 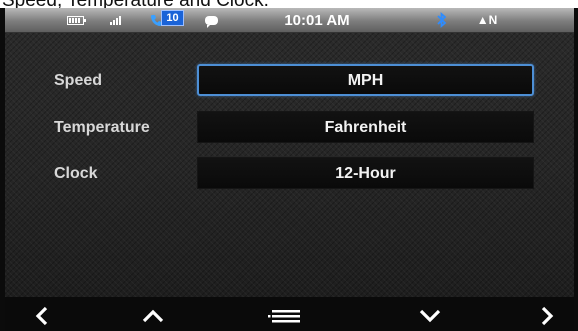 What do you see at coordinates (317, 20) in the screenshot?
I see `clock-time: 10:01 AM` at bounding box center [317, 20].